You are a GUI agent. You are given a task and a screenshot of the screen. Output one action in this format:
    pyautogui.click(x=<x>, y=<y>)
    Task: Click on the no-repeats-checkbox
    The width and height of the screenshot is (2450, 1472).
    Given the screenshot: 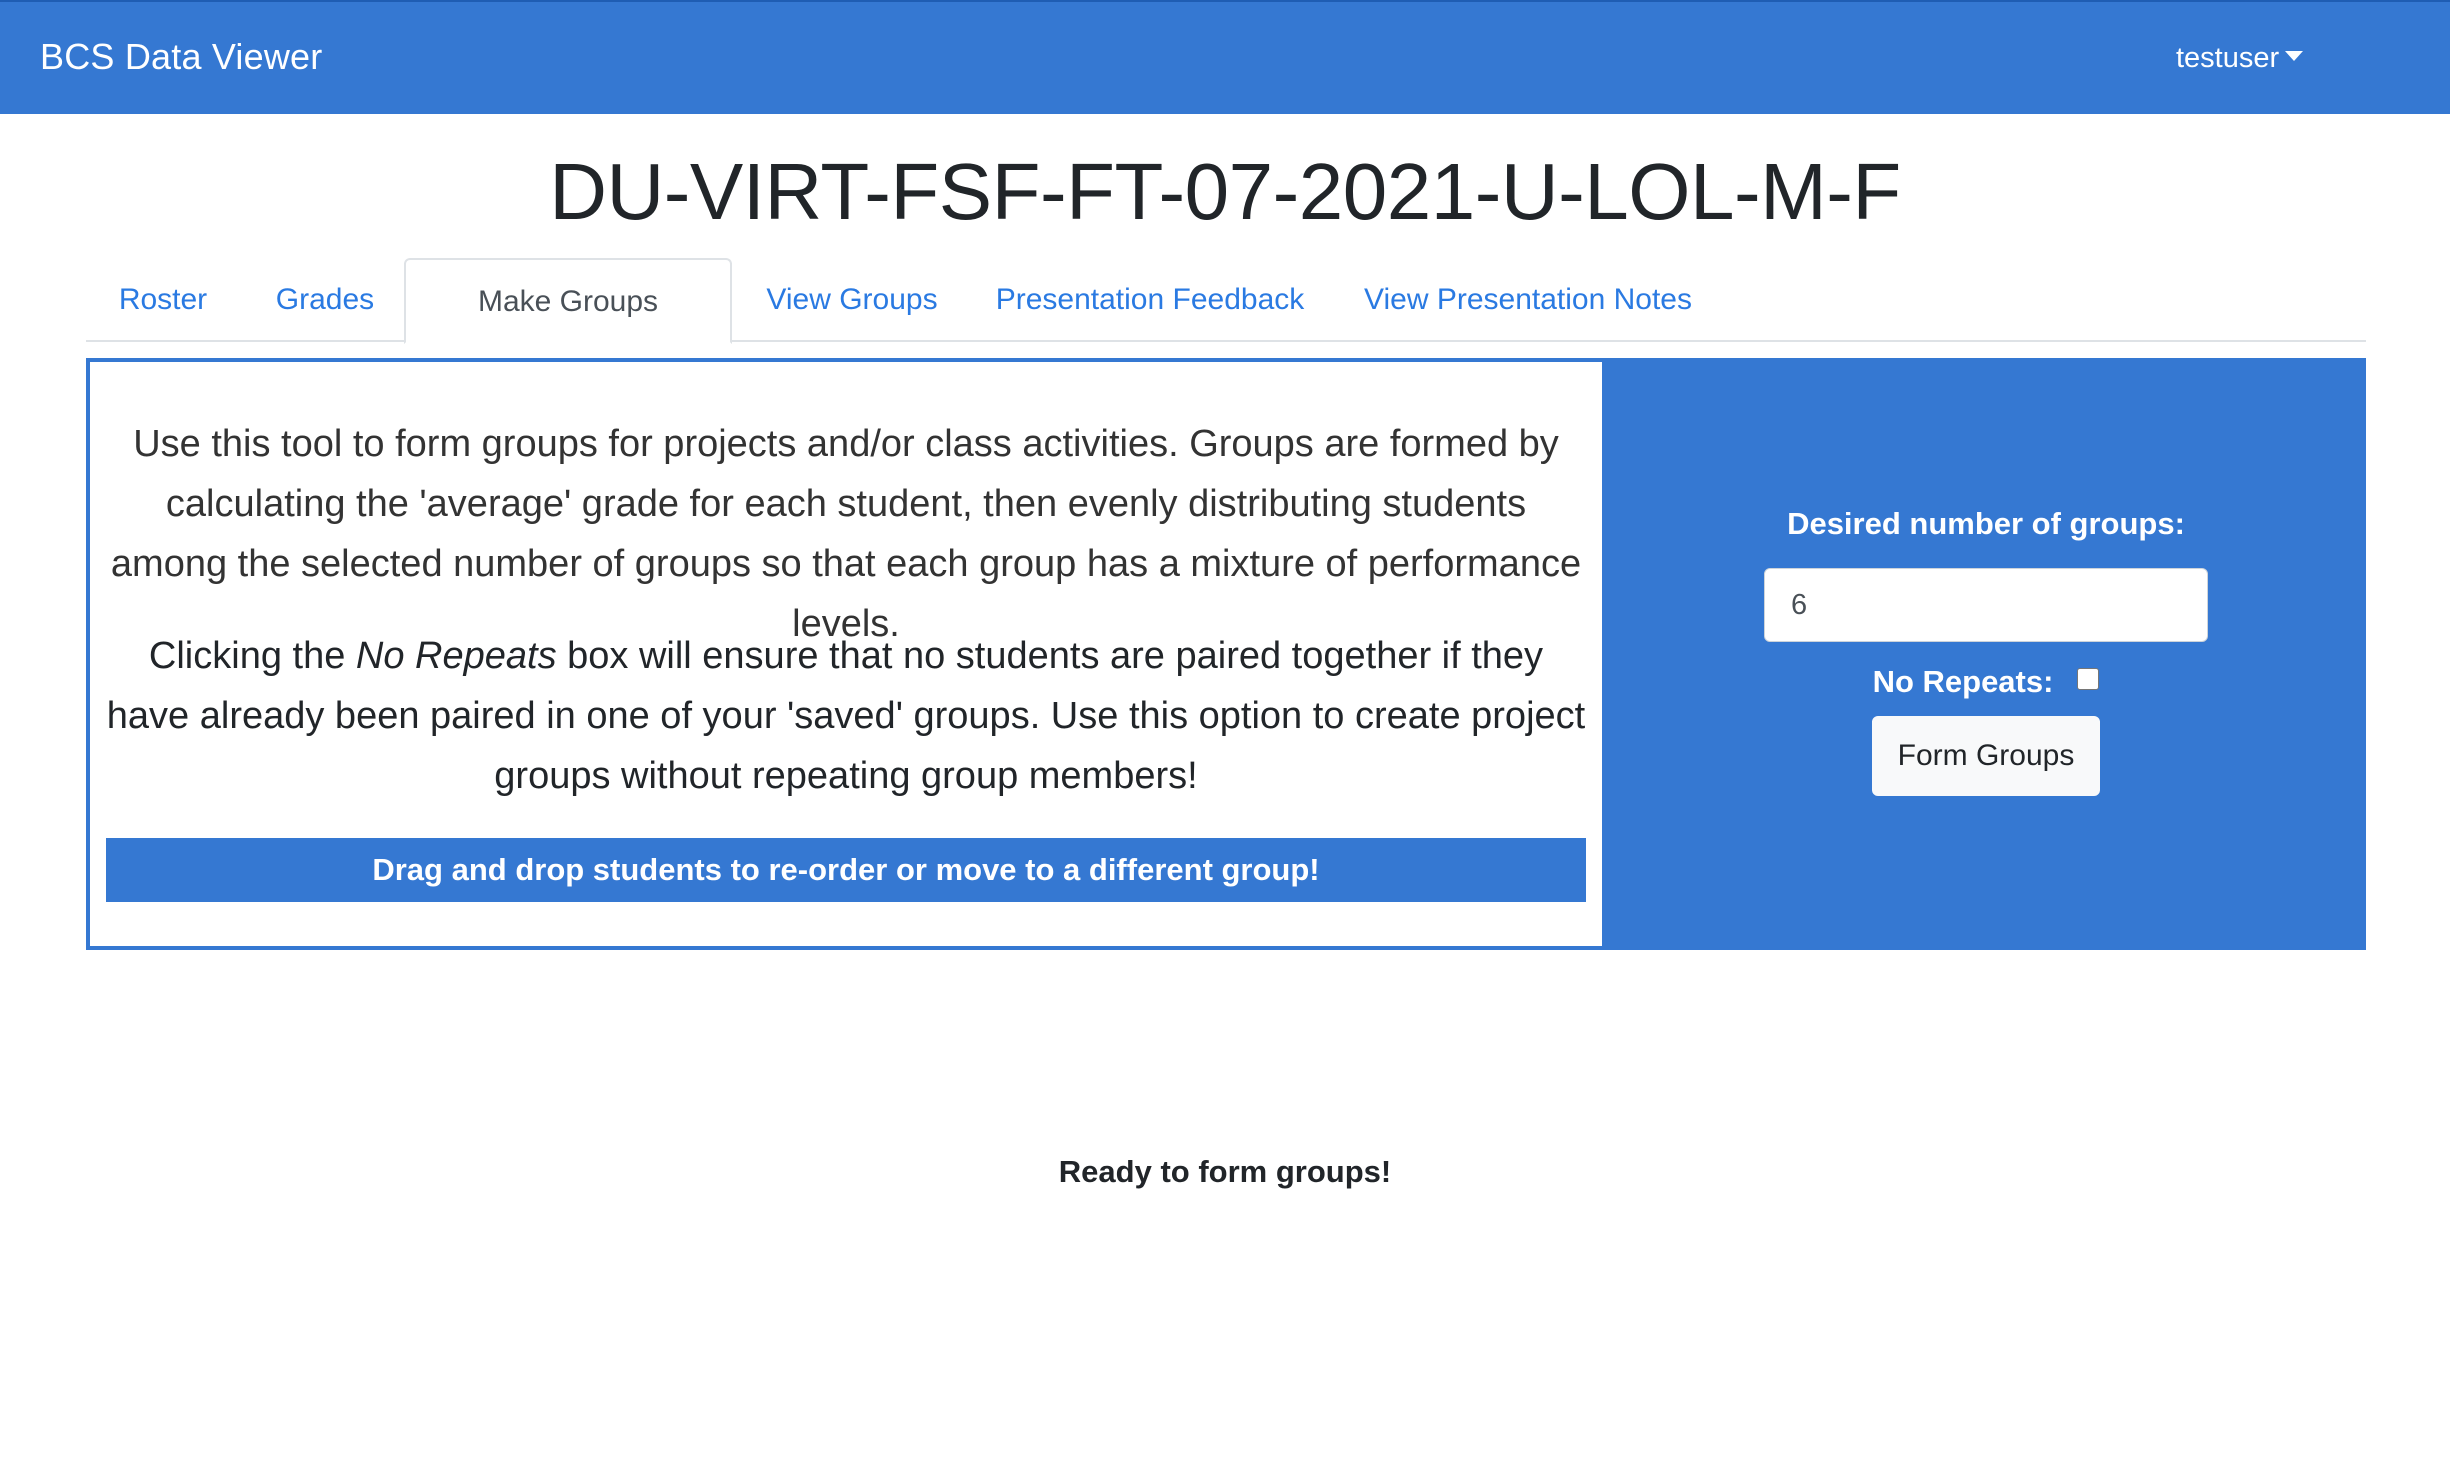 What is the action you would take?
    pyautogui.click(x=2088, y=679)
    